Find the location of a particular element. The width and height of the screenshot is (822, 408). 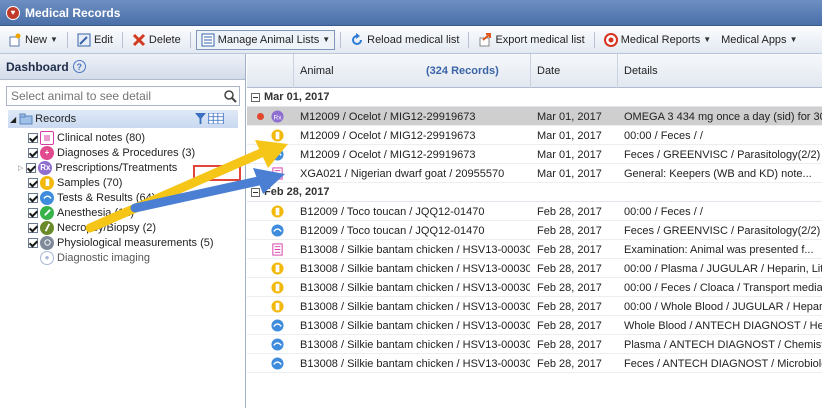

chevron-down-icon: ▼ is located at coordinates (707, 39).